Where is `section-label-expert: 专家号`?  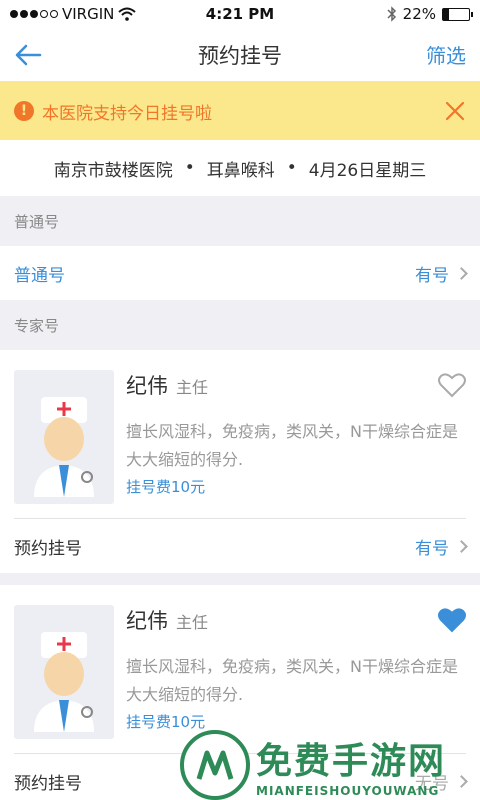
section-label-expert: 专家号 is located at coordinates (37, 325).